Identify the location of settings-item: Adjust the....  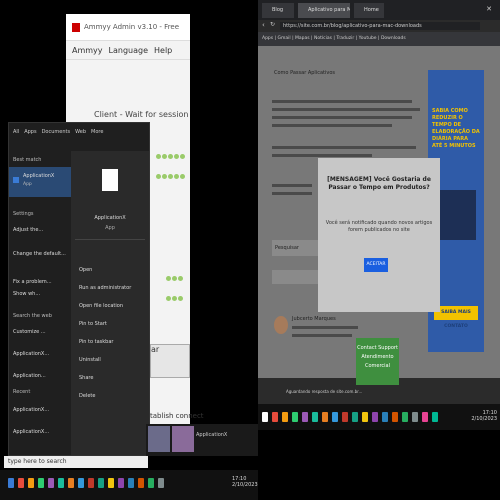
(28, 230).